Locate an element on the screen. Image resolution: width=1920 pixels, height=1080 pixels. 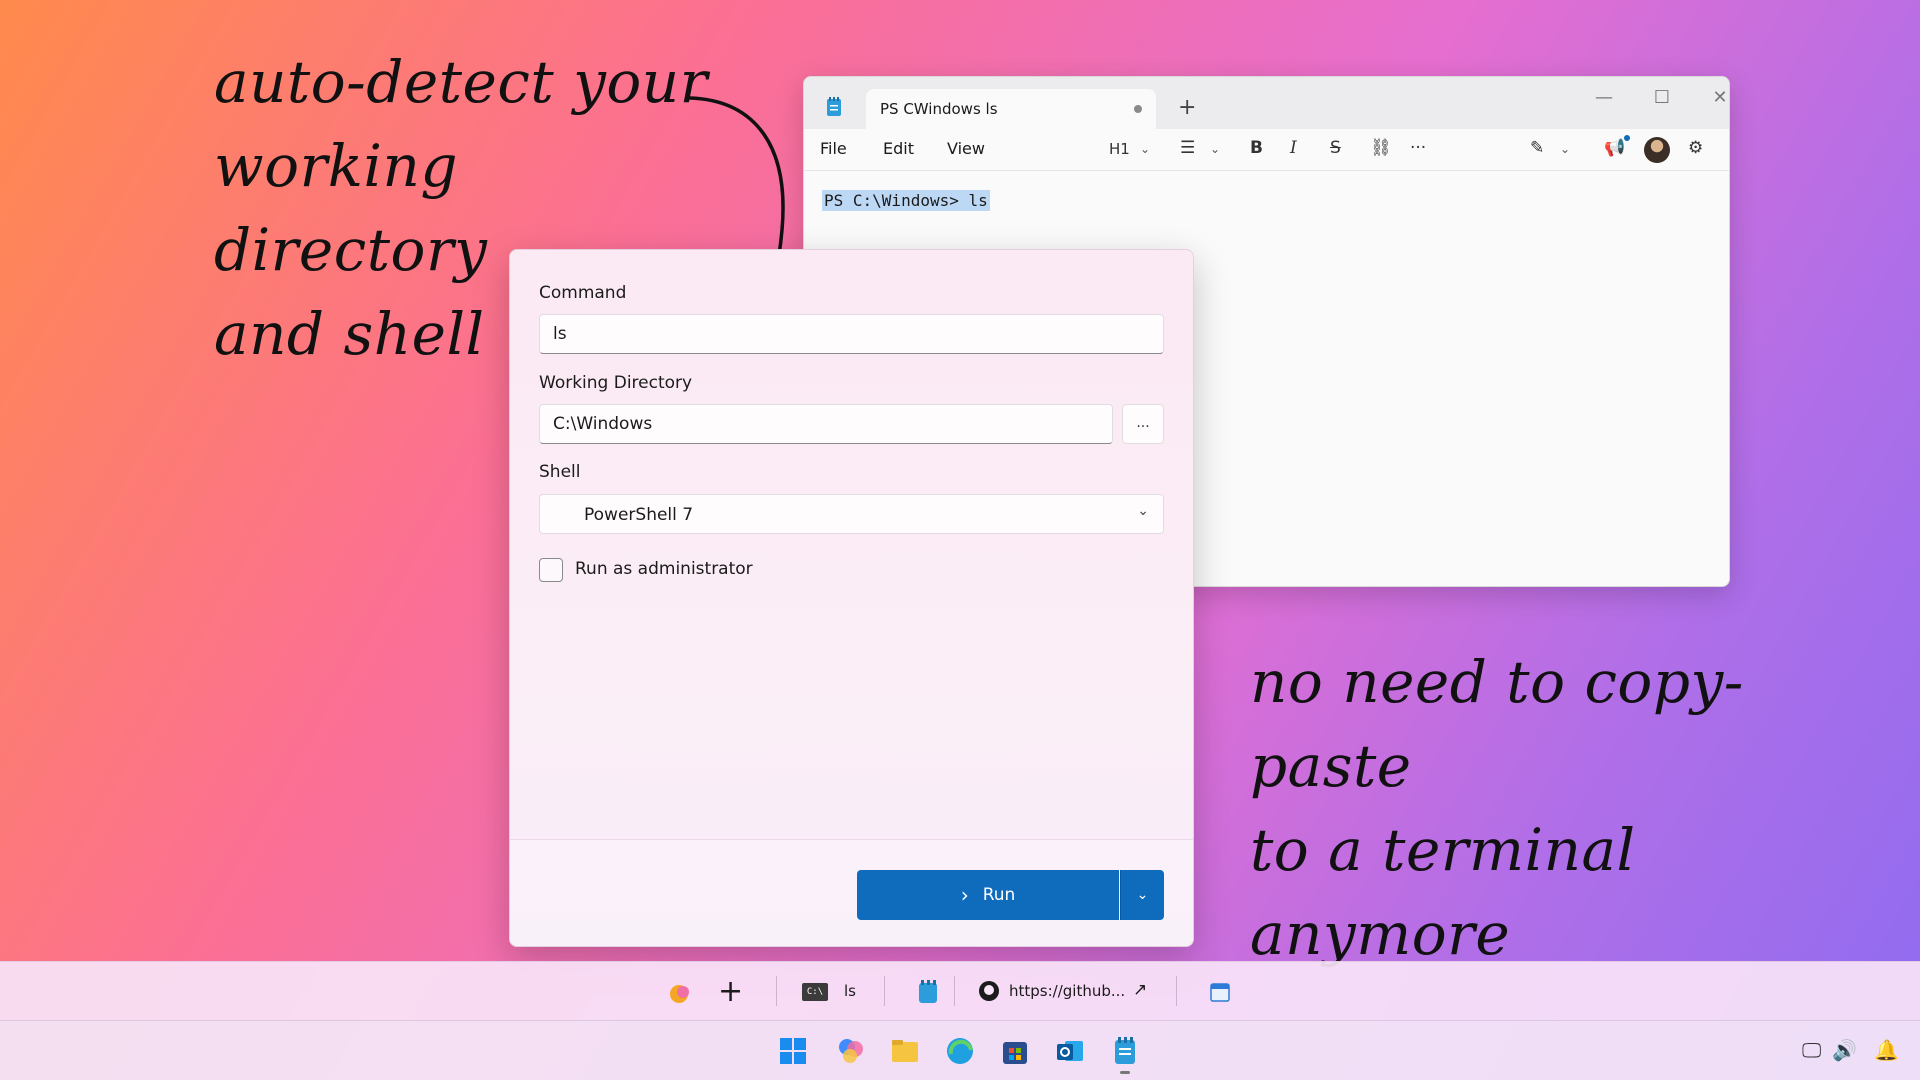
working-directory-label: Working Directory is located at coordinates (616, 383).